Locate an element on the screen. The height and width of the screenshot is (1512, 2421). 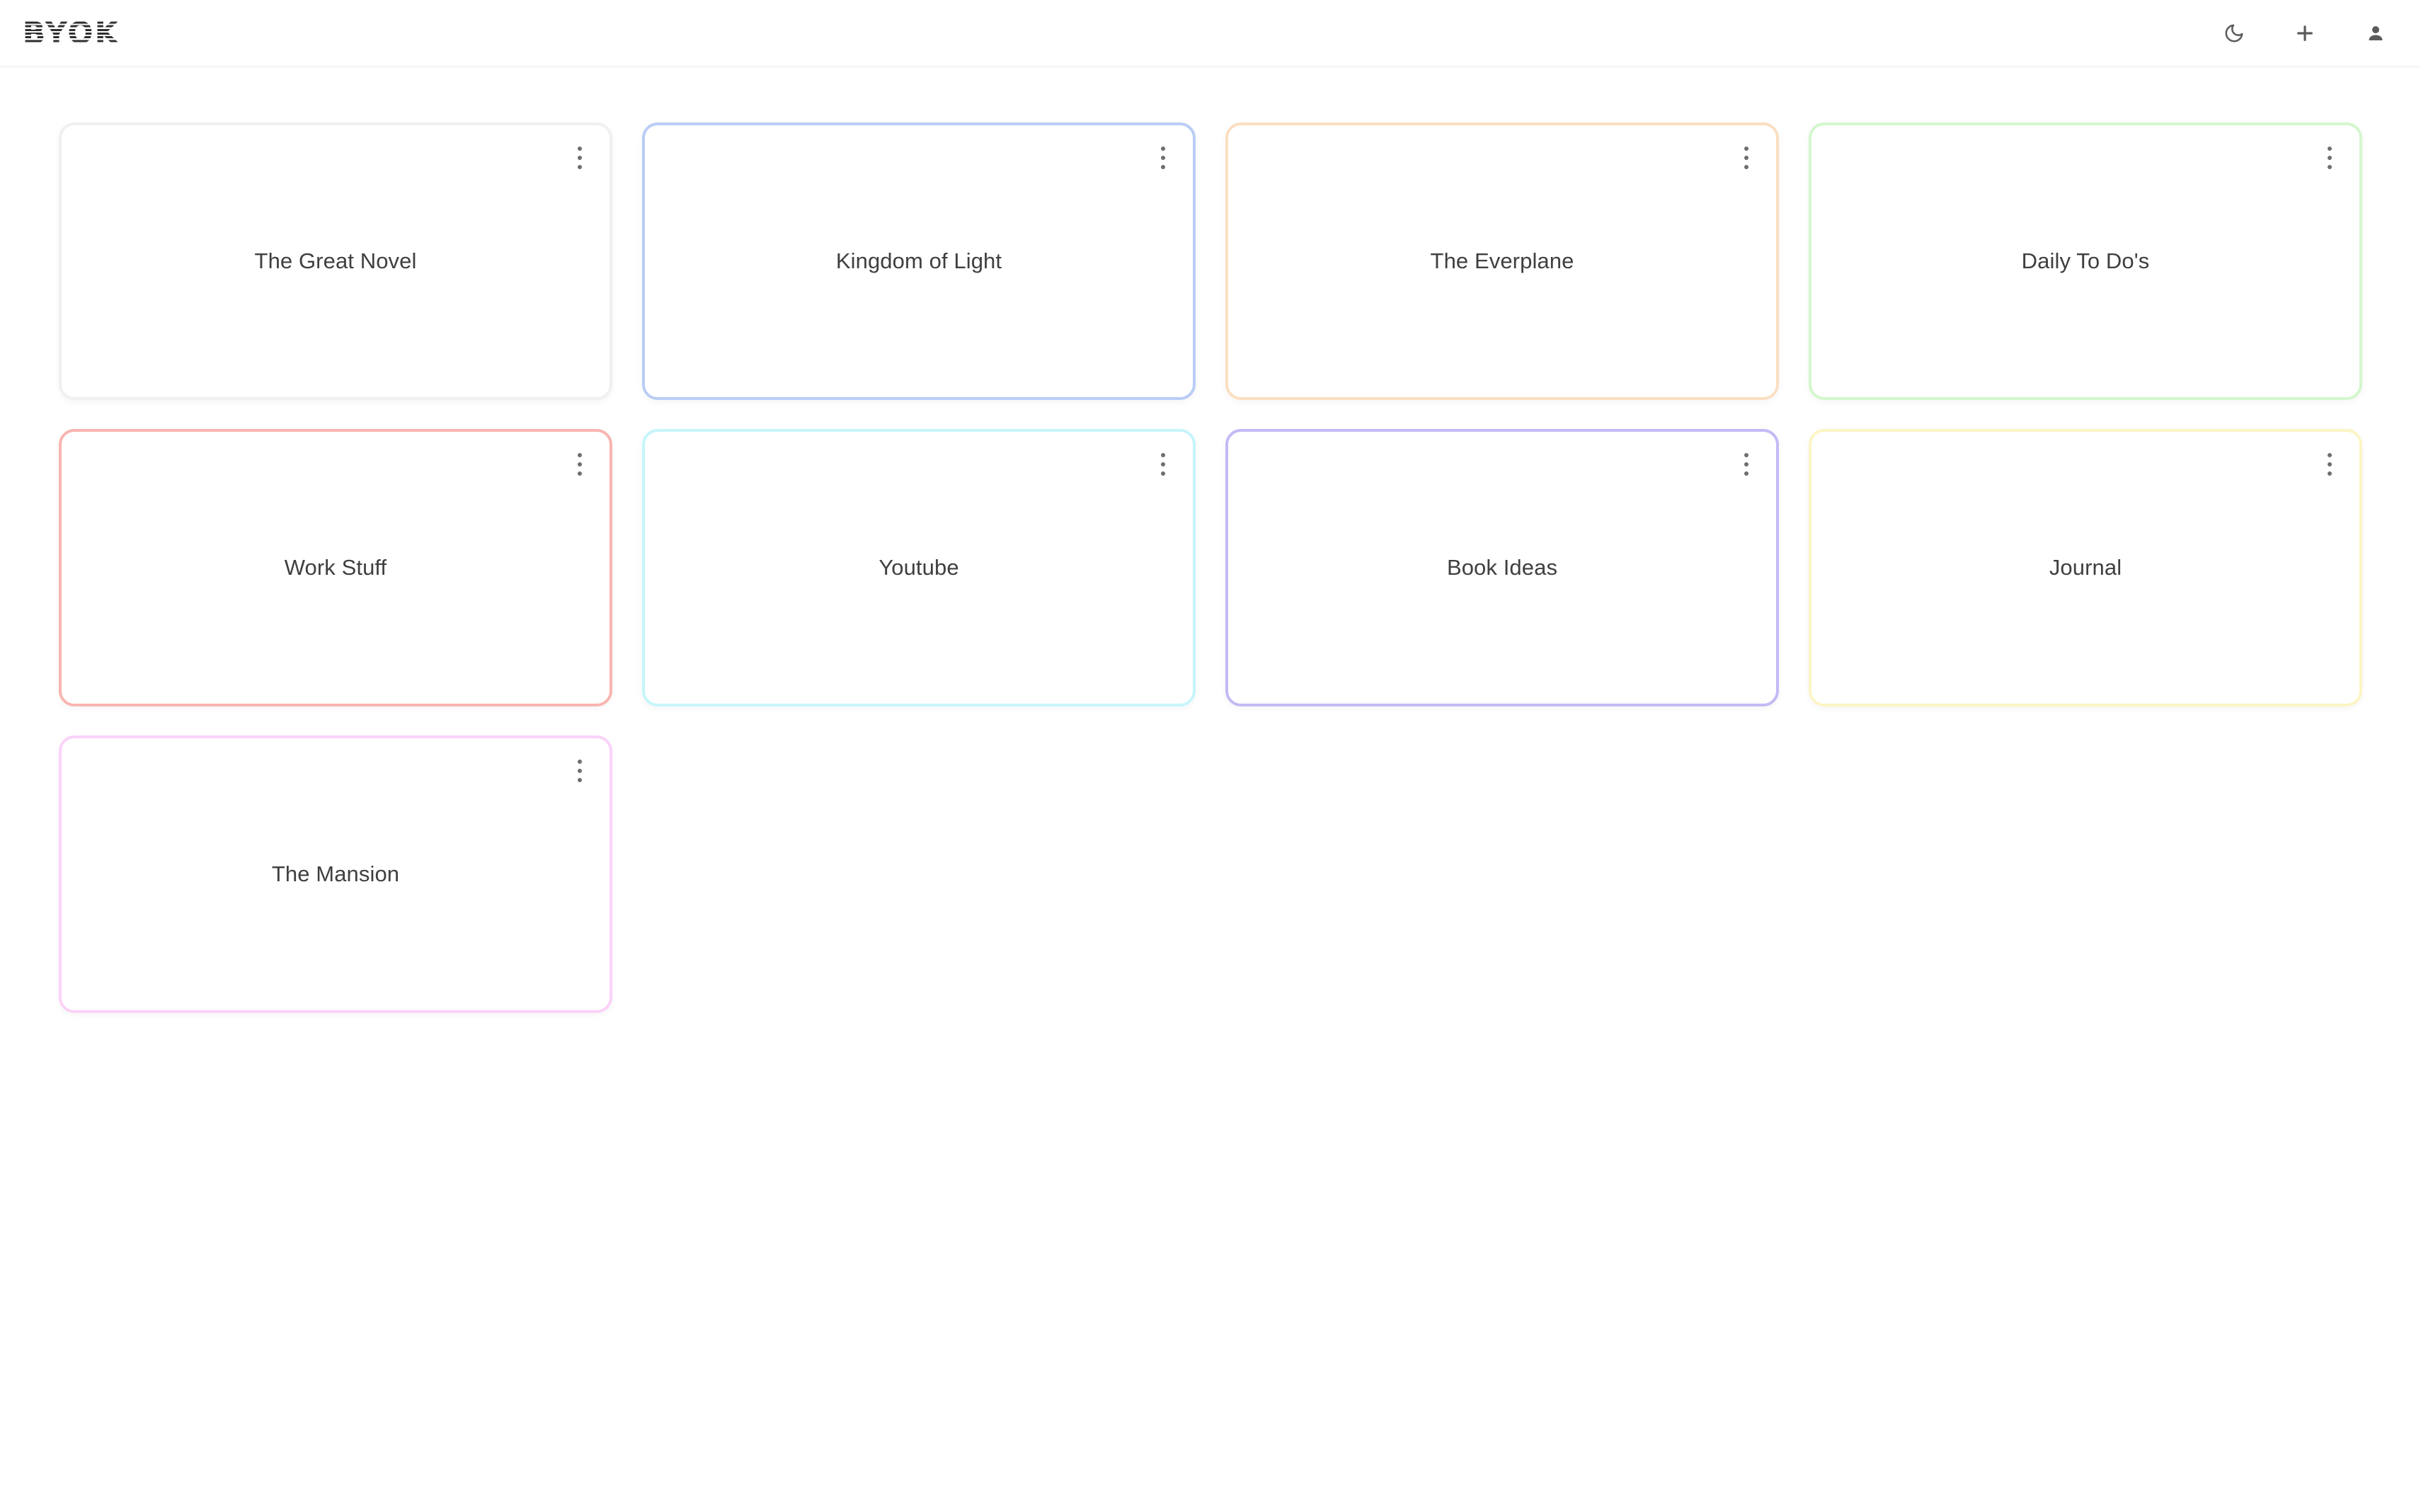
plus-icon is located at coordinates (2305, 33).